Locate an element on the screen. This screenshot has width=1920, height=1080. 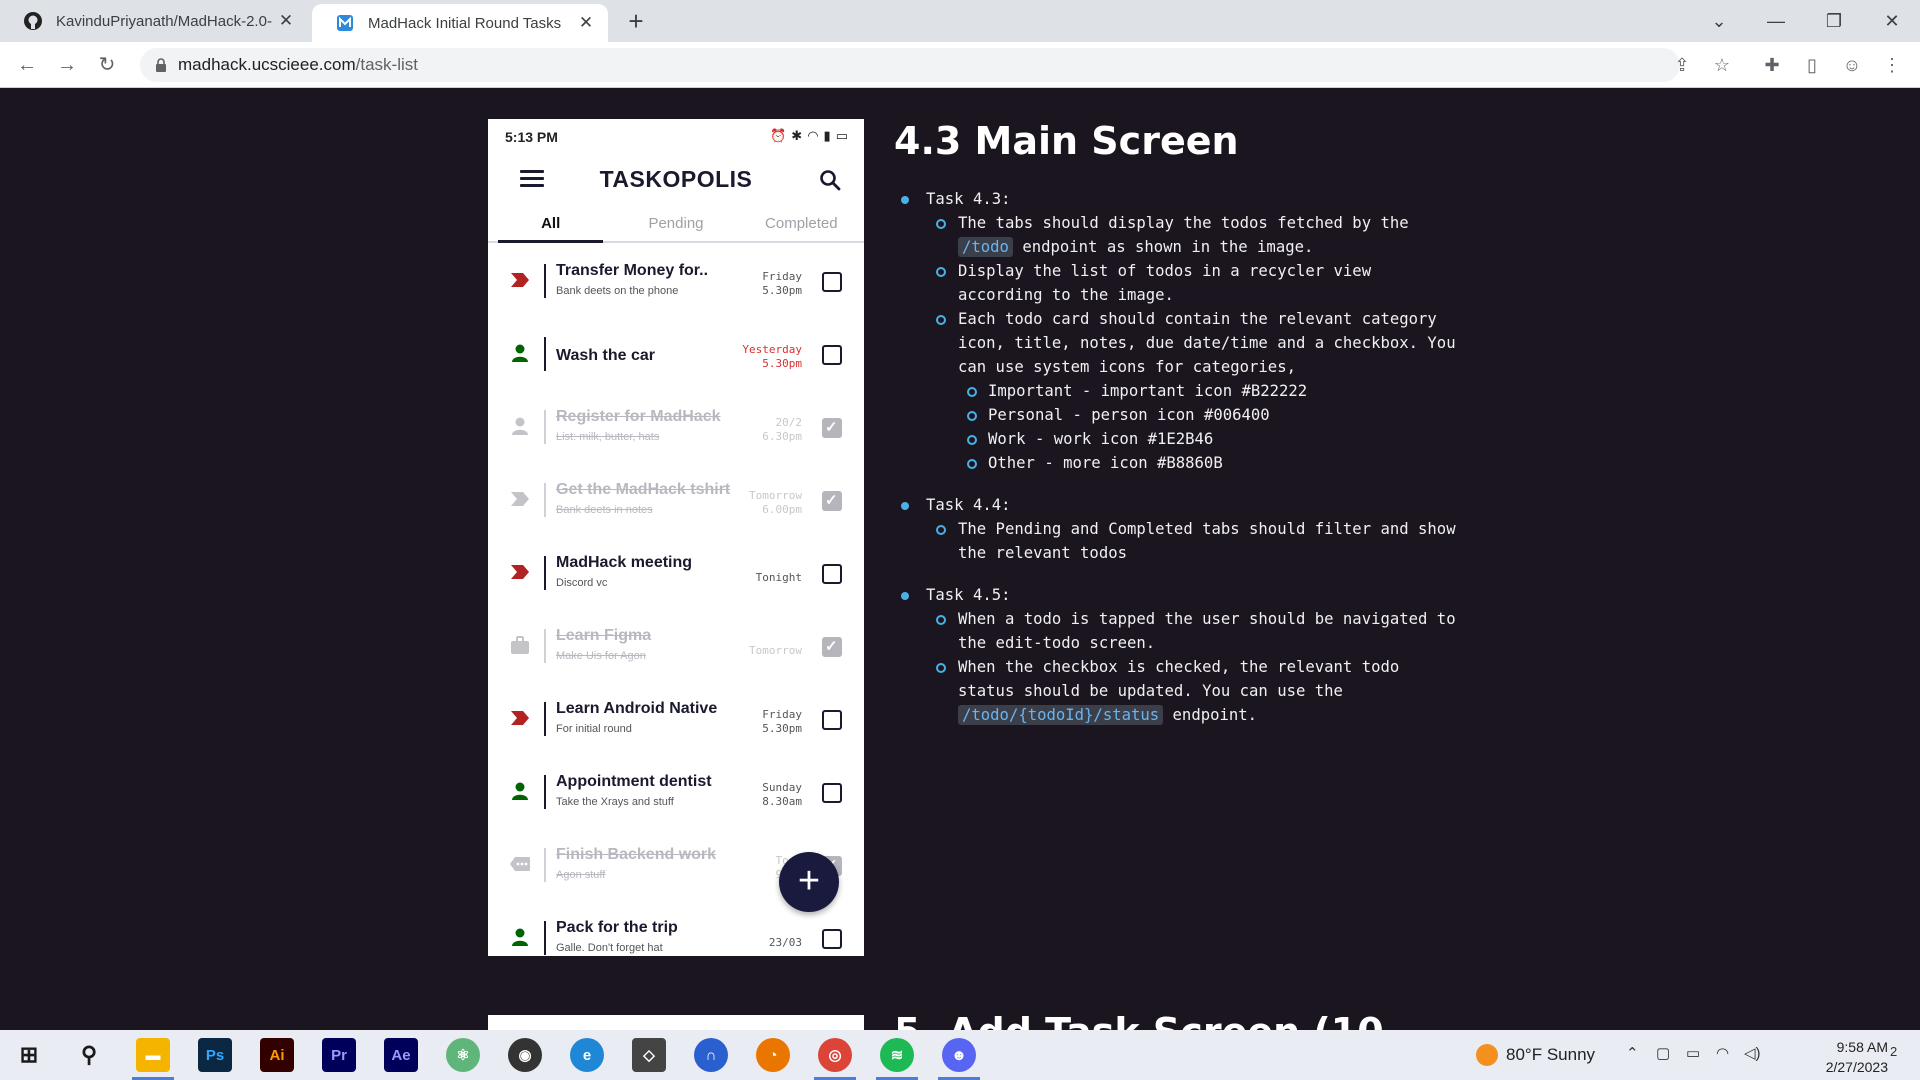
file-explorer-icon: ▬ is located at coordinates (153, 1055).